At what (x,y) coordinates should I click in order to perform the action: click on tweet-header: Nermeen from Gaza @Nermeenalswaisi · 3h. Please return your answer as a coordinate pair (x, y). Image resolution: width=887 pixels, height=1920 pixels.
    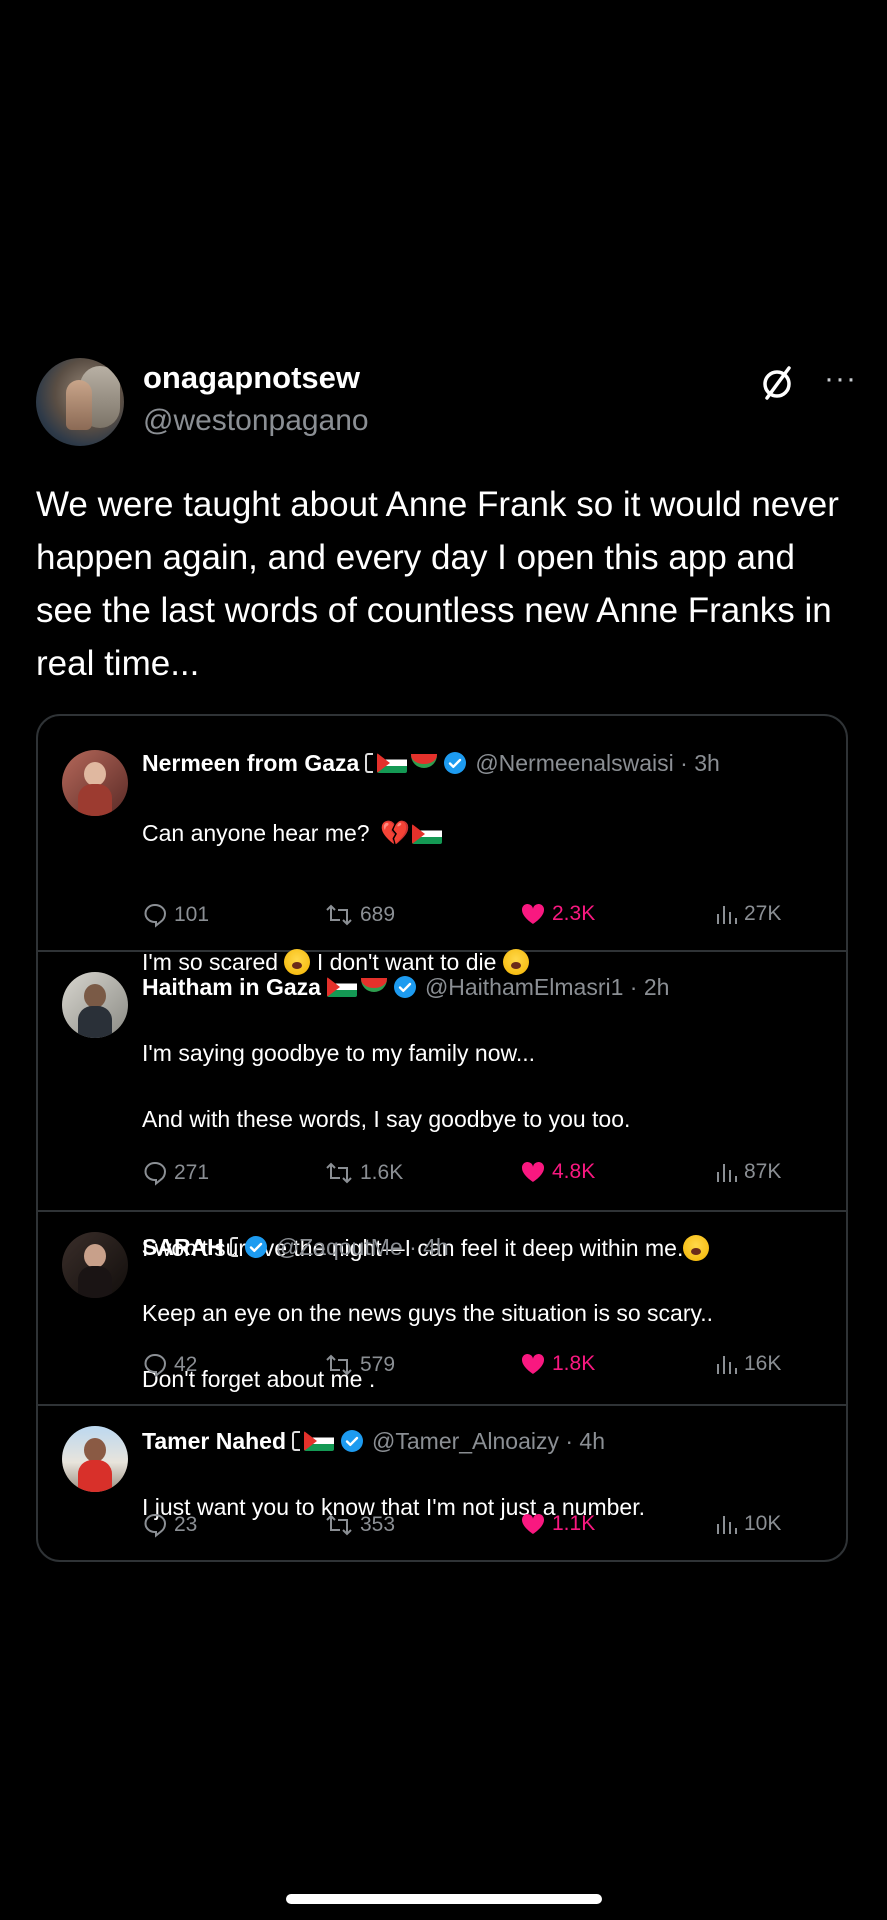
    Looking at the image, I should click on (484, 763).